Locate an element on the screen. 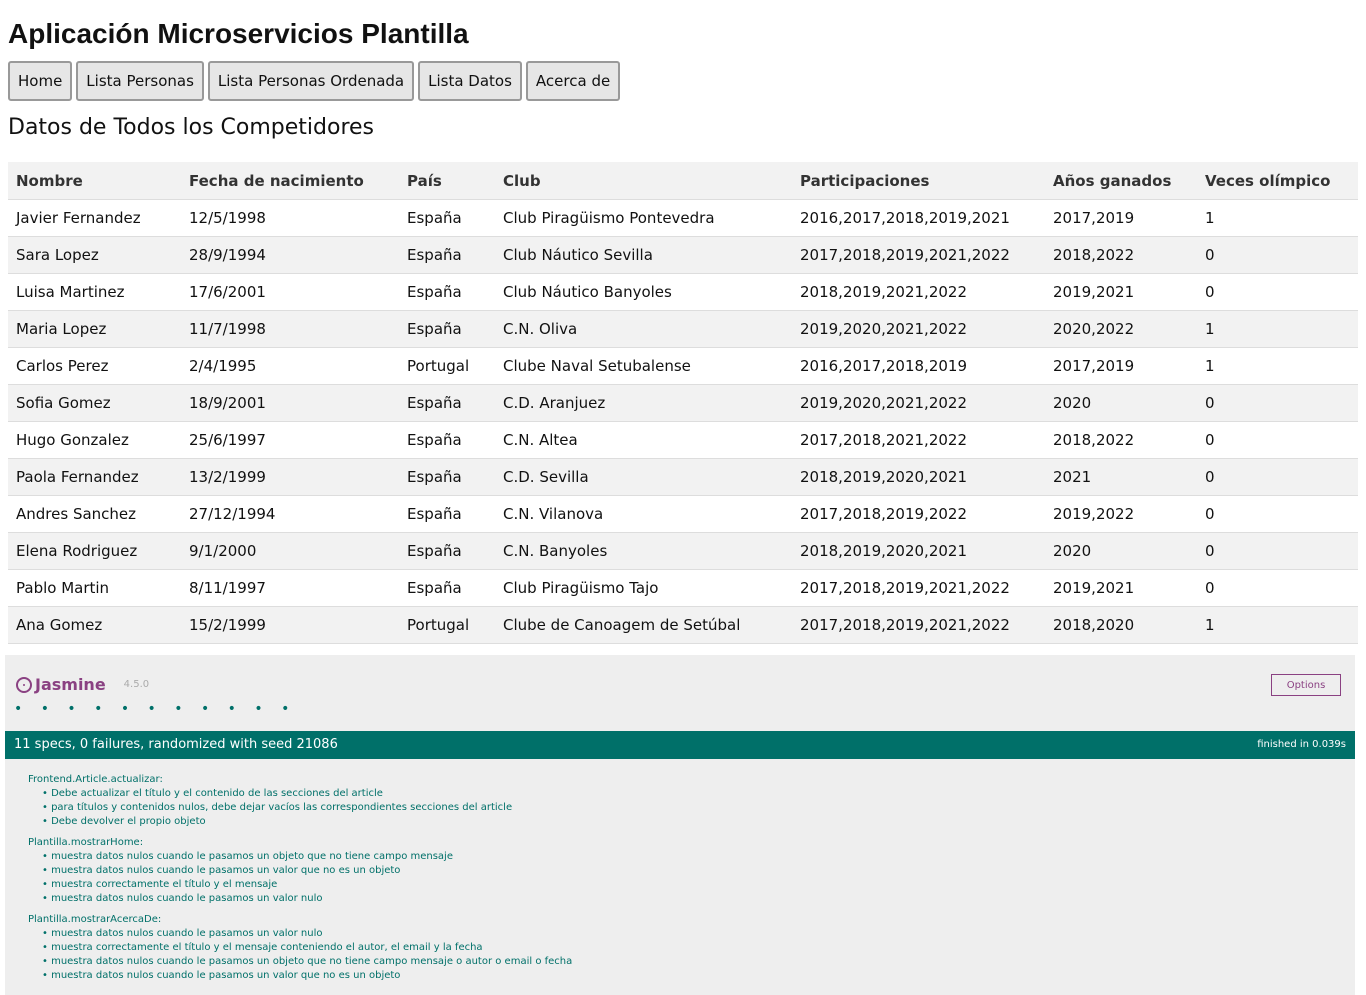 The height and width of the screenshot is (995, 1366). cell-anos-ganados: 2021 is located at coordinates (1121, 477).